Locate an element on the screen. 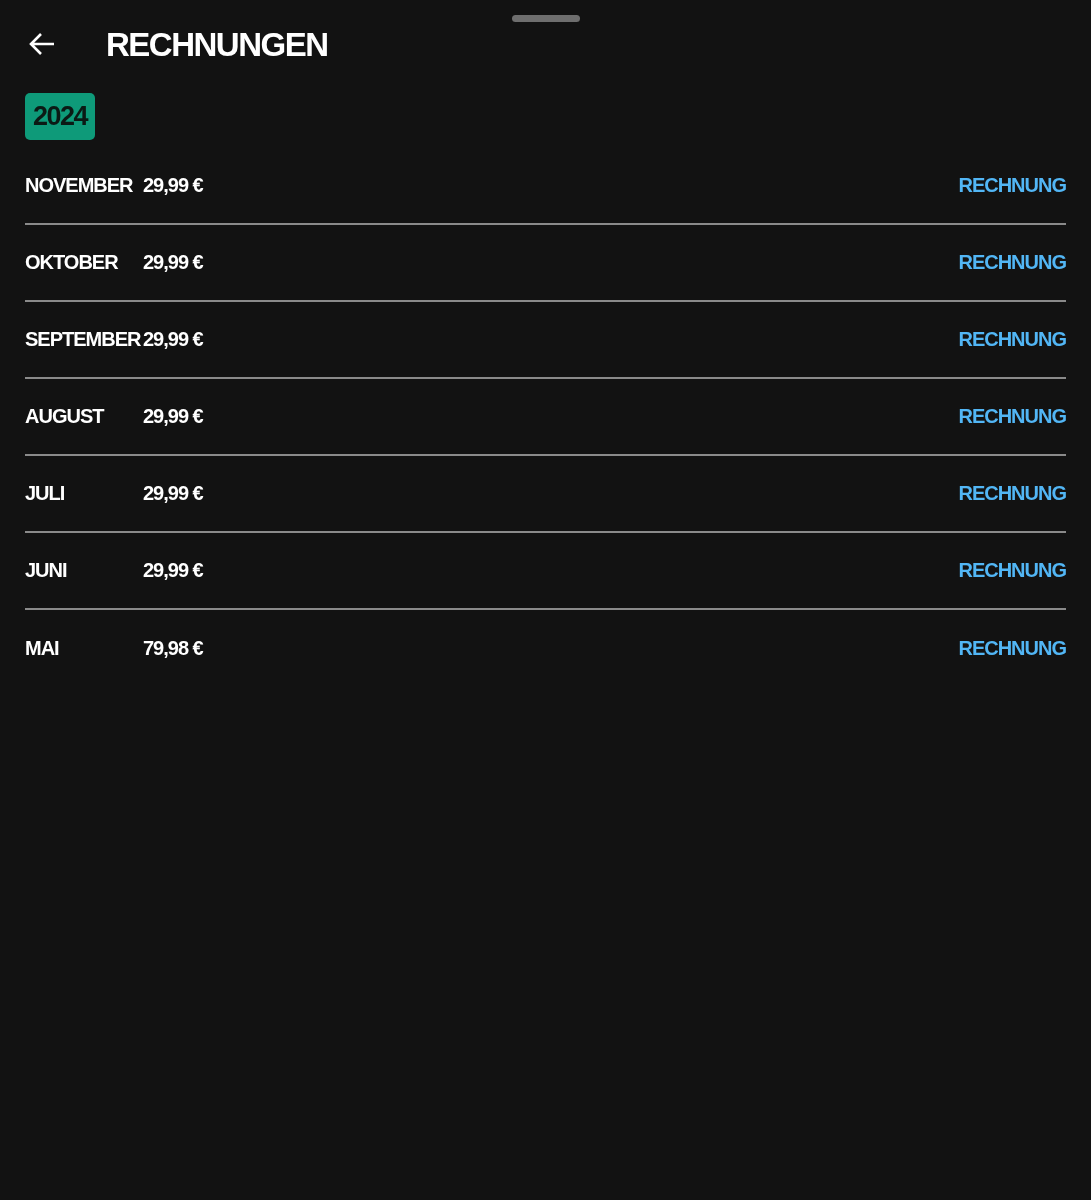  month-label: NOVEMBER is located at coordinates (79, 185).